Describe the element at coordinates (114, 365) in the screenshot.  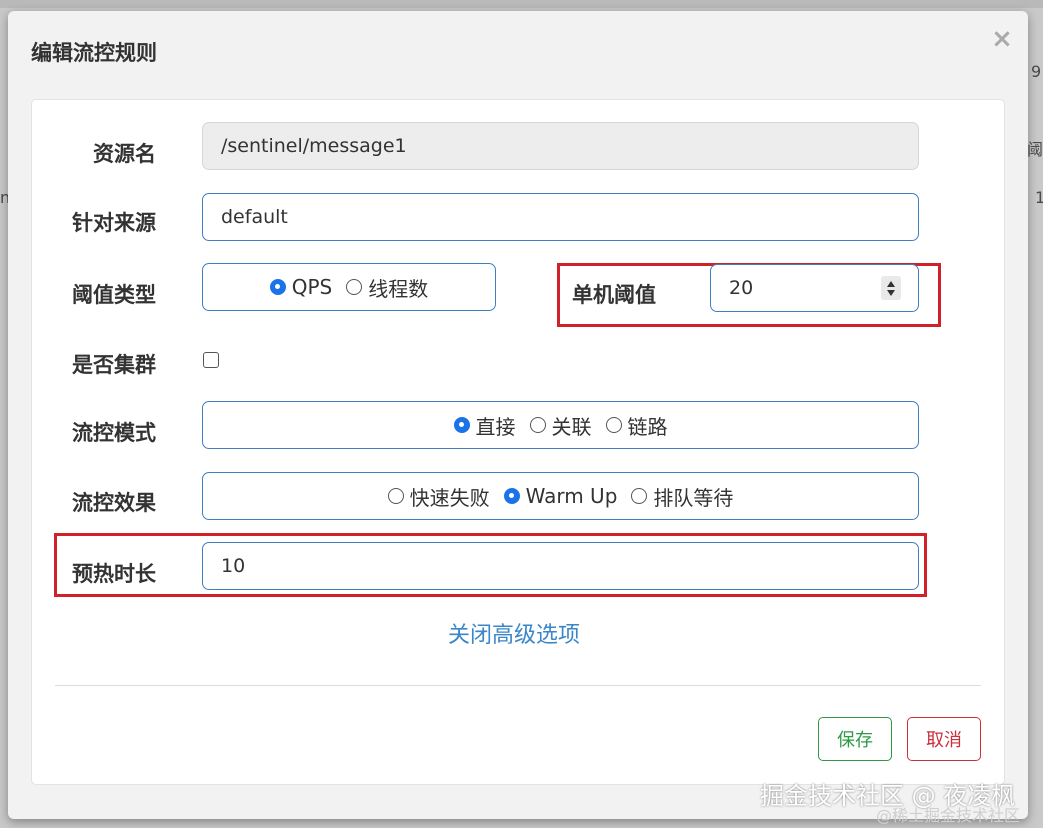
I see `cluster-label: 是否集群` at that location.